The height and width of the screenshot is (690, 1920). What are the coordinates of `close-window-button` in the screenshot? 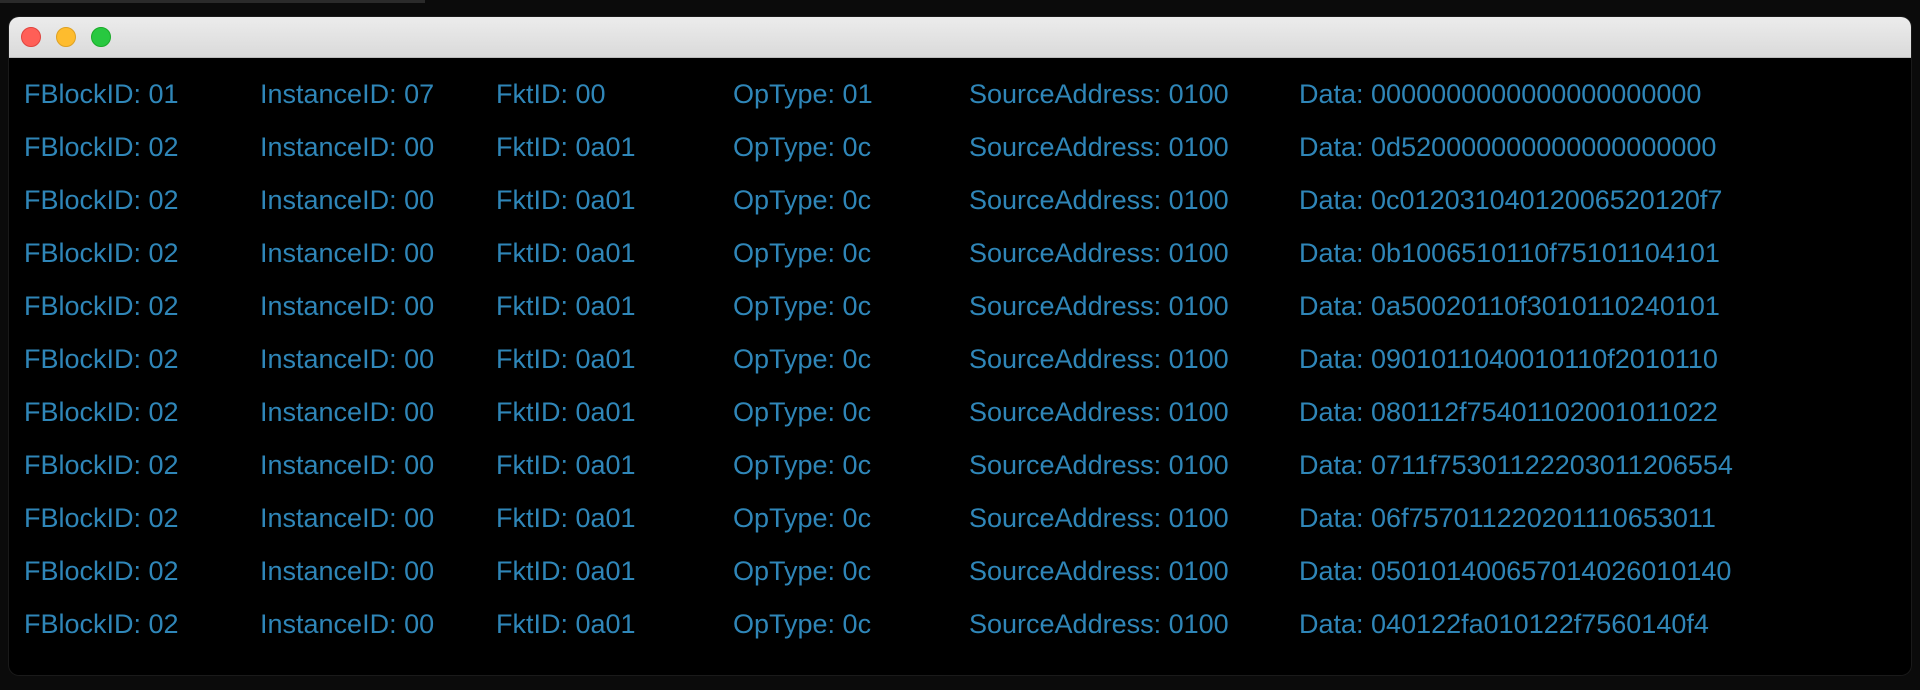 It's located at (31, 37).